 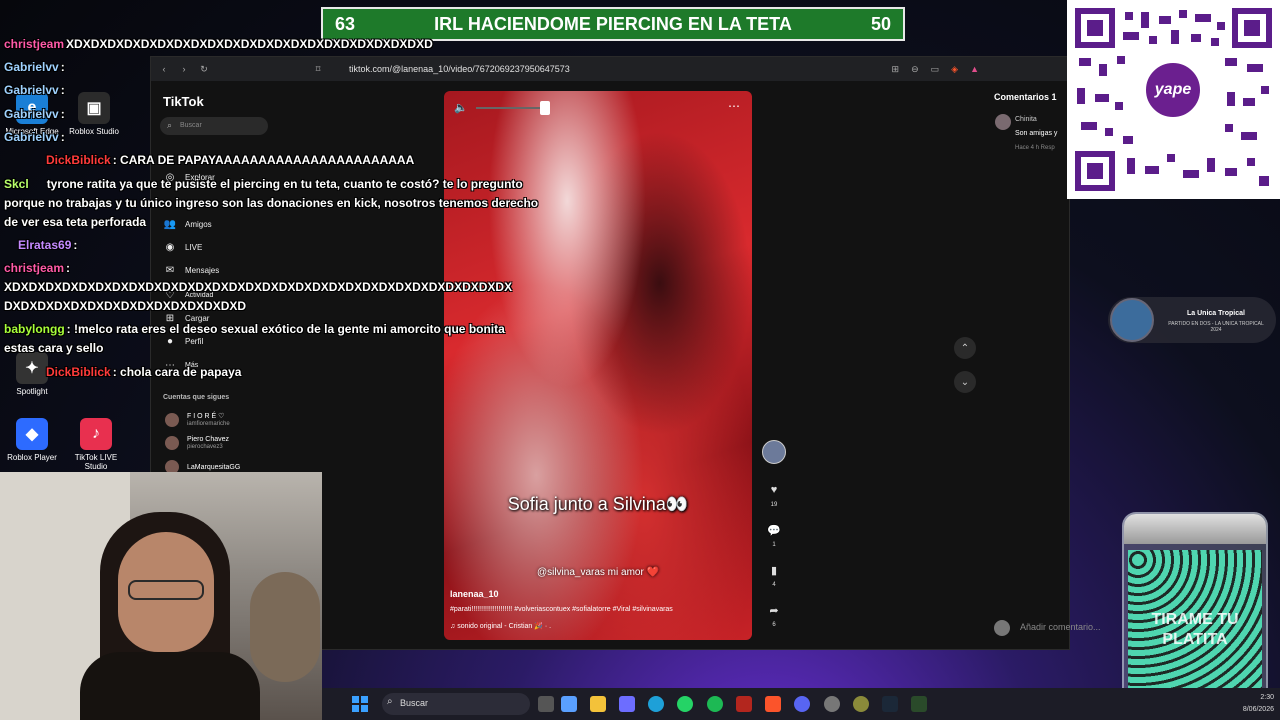 I want to click on webcam-feed, so click(x=161, y=596).